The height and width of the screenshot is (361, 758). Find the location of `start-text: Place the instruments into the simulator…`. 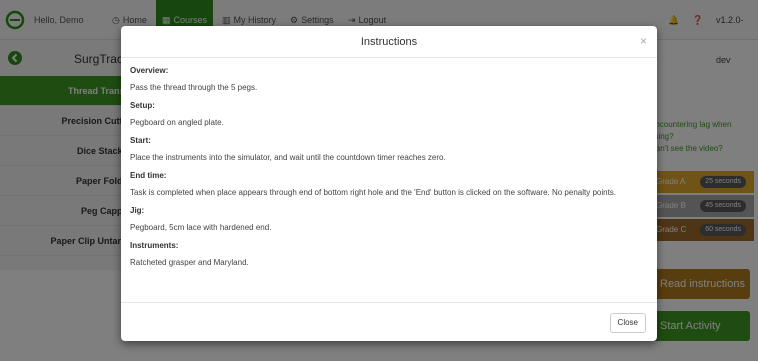

start-text: Place the instruments into the simulator… is located at coordinates (288, 157).